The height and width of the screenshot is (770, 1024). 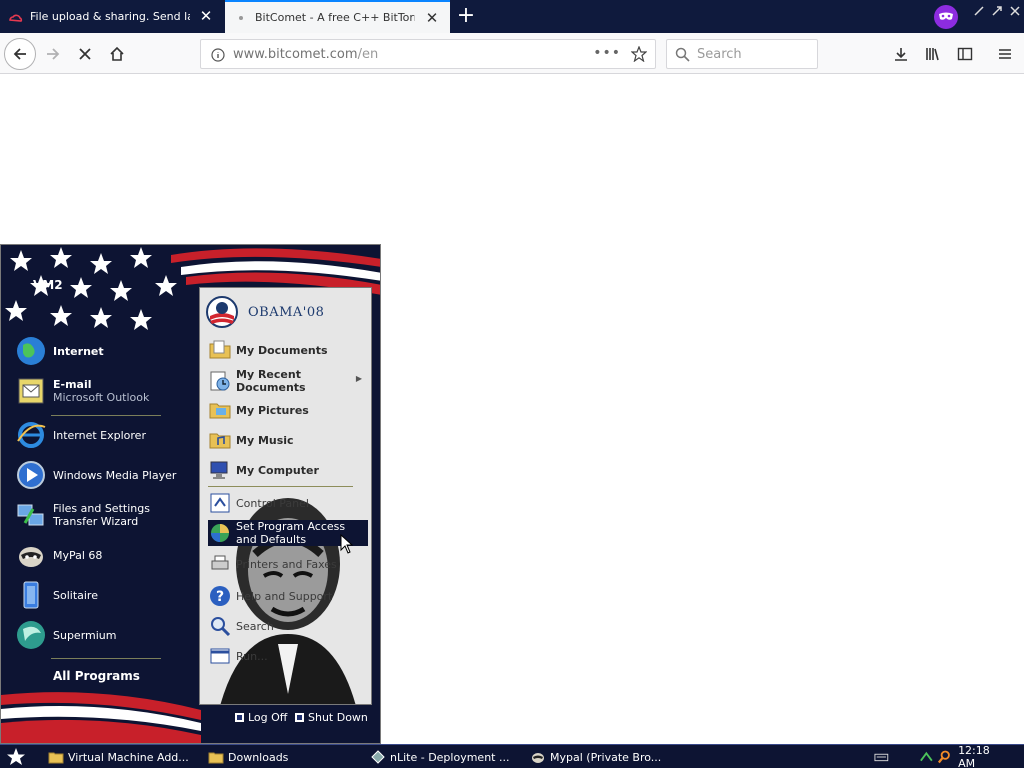 I want to click on menu-item-recent-documents: My Recent Documents ▶, so click(x=288, y=381).